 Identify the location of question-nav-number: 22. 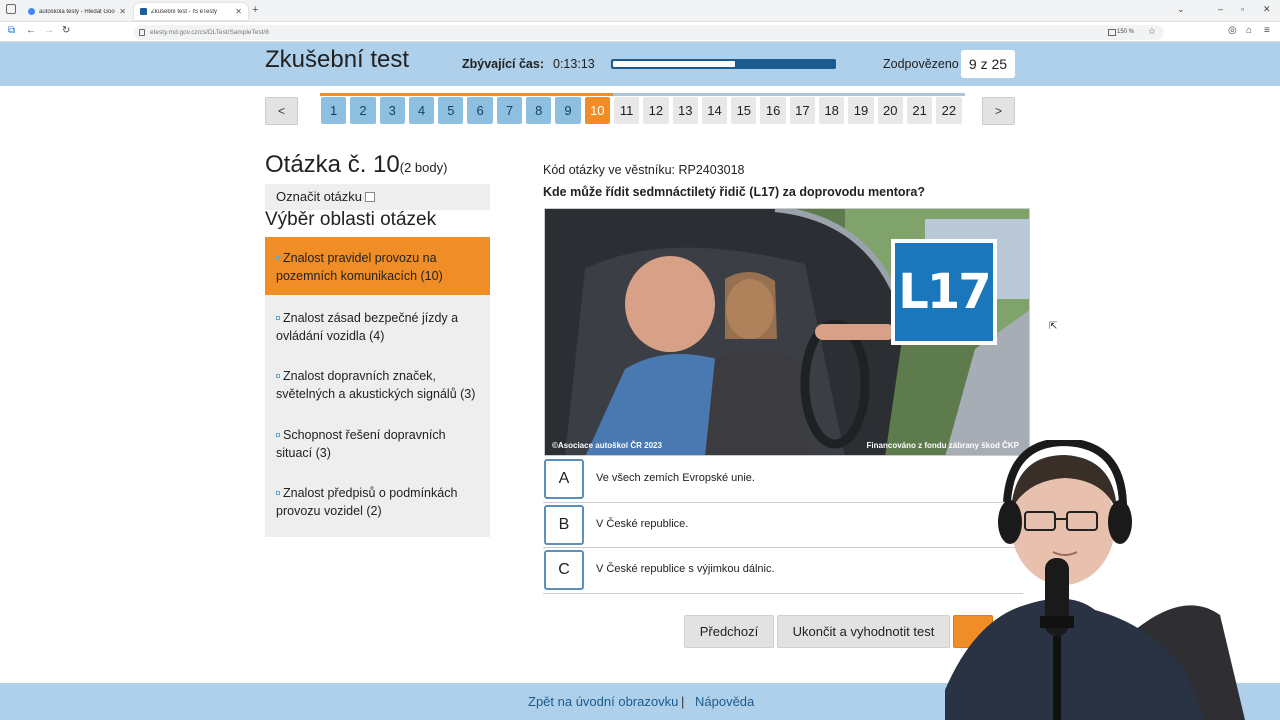
(949, 110).